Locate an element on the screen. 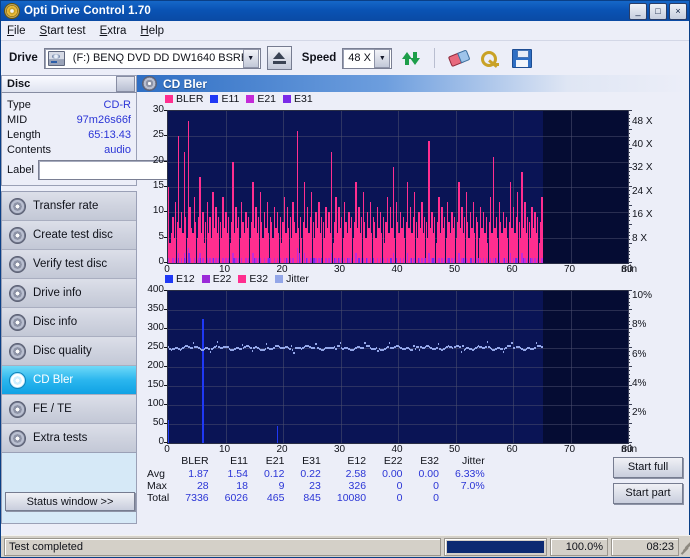 This screenshot has width=690, height=558. disc-panel-header: Disc is located at coordinates (69, 84).